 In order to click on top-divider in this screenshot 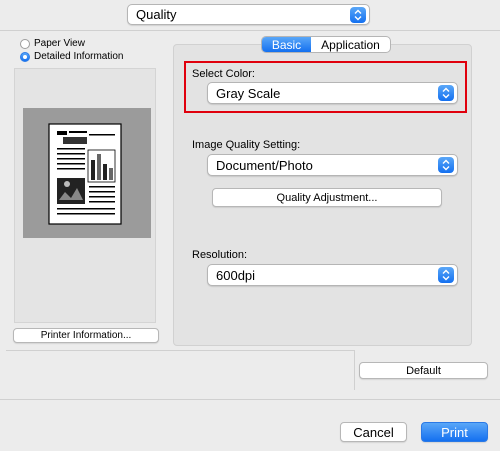, I will do `click(250, 30)`.